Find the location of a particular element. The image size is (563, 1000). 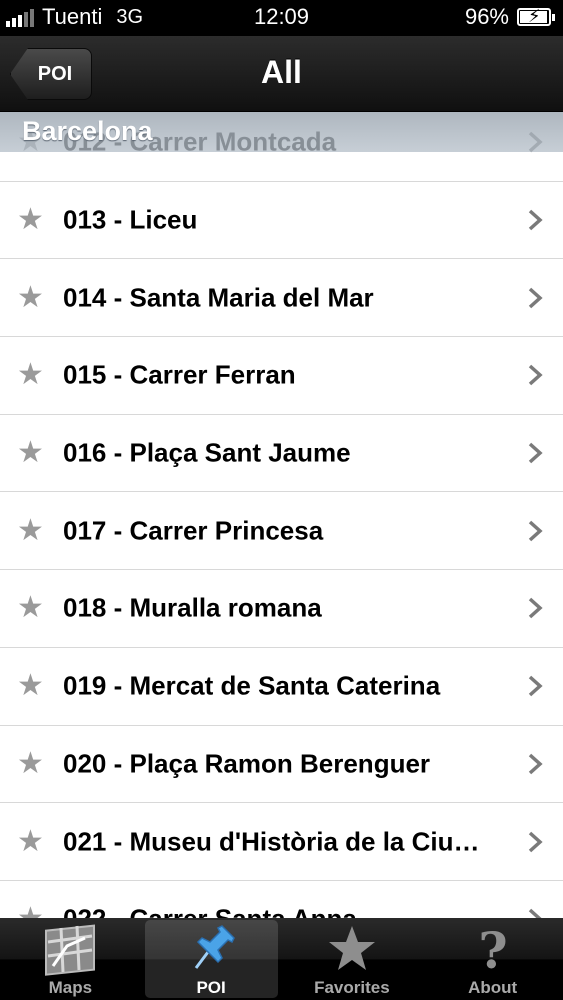

list-item-label: 022 - Carrer Santa Anna is located at coordinates (288, 911).